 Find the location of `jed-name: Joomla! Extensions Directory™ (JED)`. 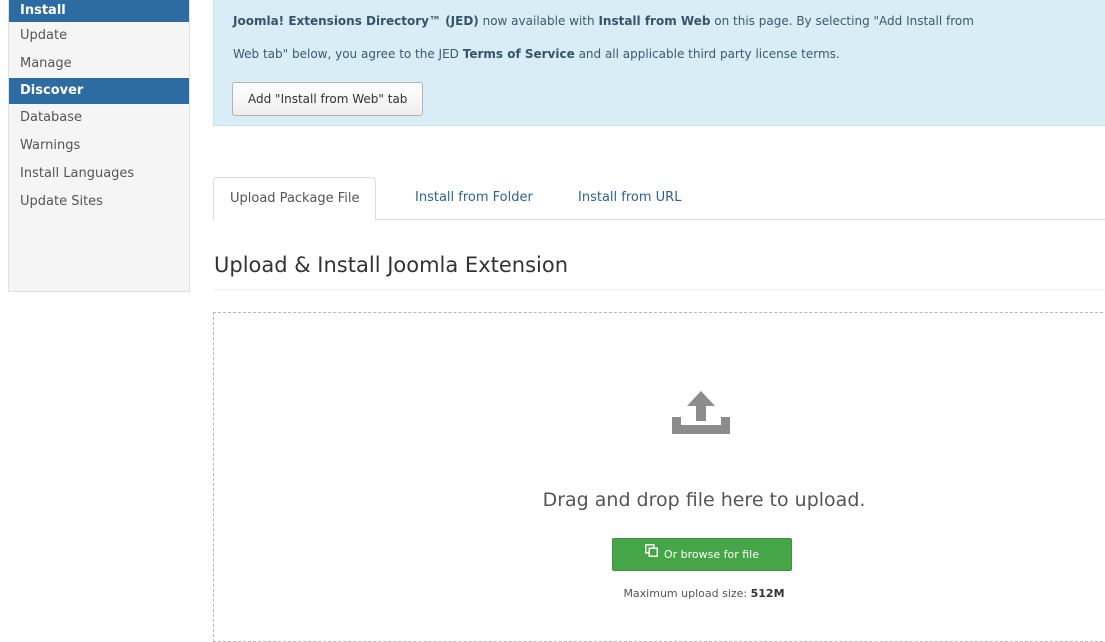

jed-name: Joomla! Extensions Directory™ (JED) is located at coordinates (356, 21).